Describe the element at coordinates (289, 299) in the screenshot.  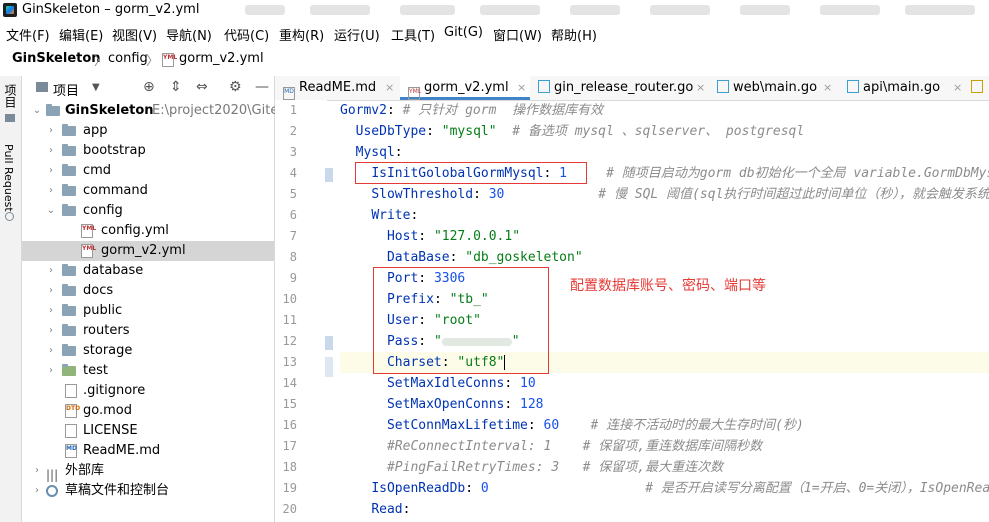
I see `line-number: 10` at that location.